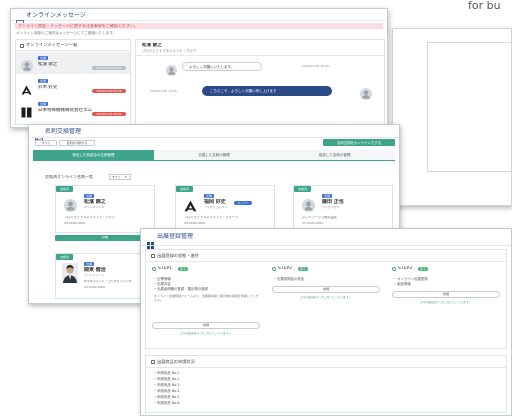 The height and width of the screenshot is (416, 512). What do you see at coordinates (77, 143) in the screenshot?
I see `print-cards-button: 名刺を印刷する` at bounding box center [77, 143].